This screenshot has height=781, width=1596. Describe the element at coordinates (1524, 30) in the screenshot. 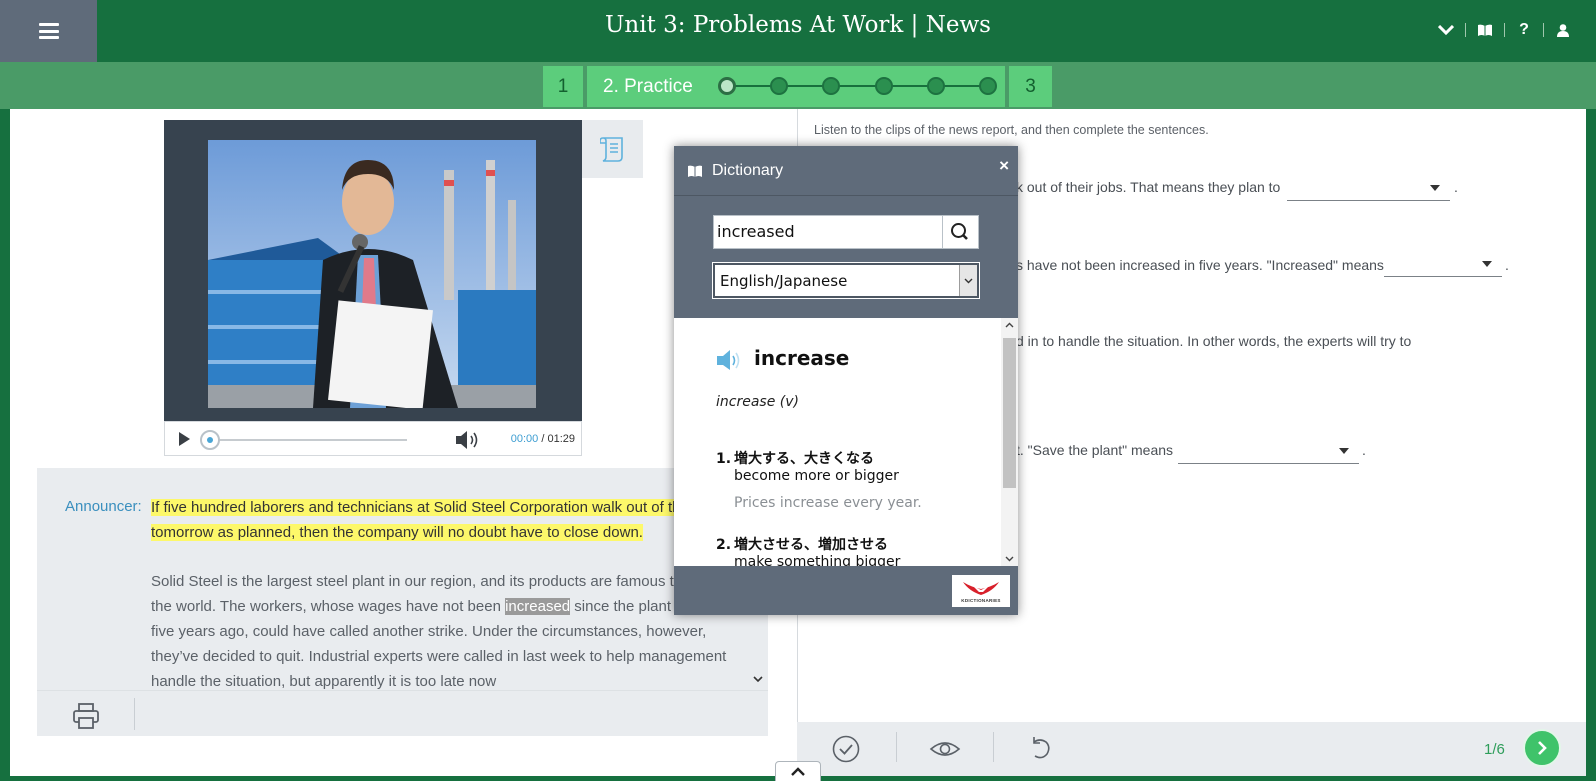

I see `help-icon: ?` at that location.